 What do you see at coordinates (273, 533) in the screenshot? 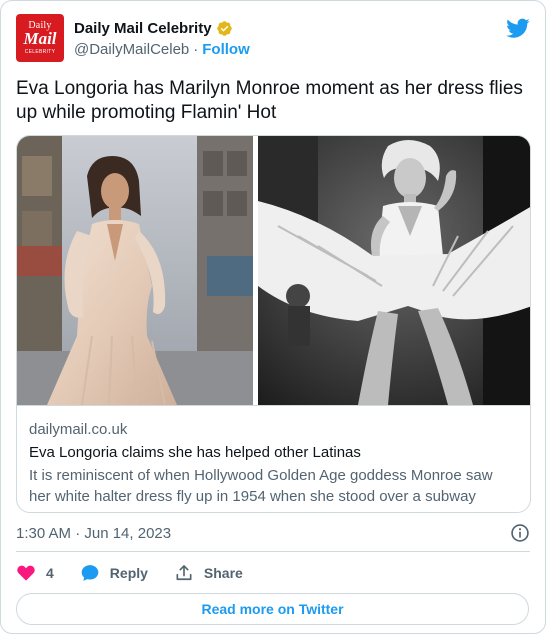
I see `timestamp-row: 1:30 AM · Jun 14, 2023` at bounding box center [273, 533].